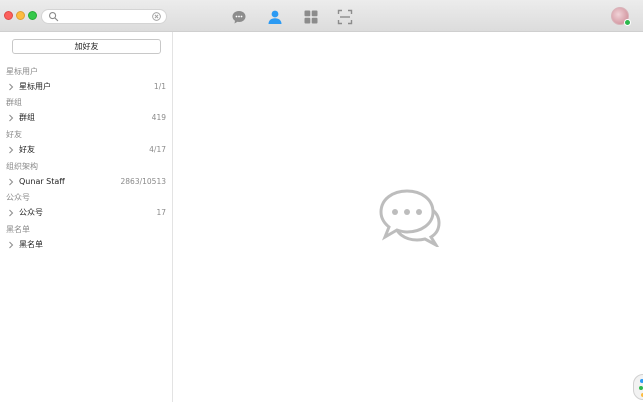  I want to click on group-label: 好友, so click(27, 149).